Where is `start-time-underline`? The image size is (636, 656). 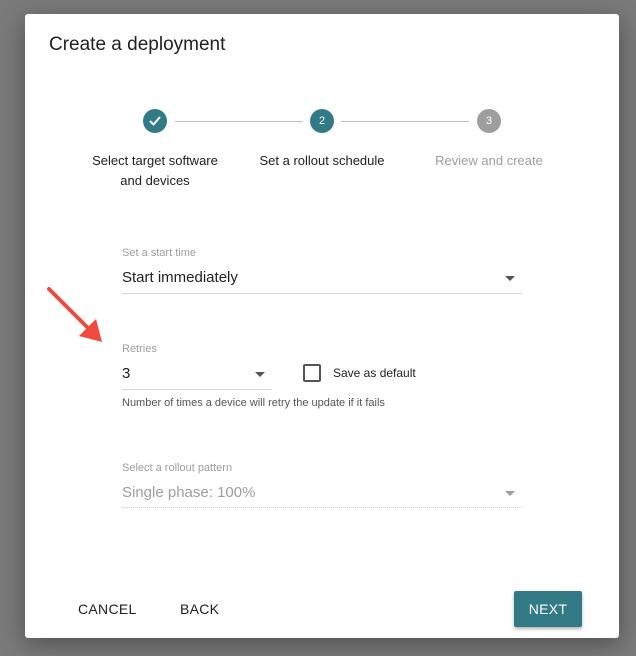
start-time-underline is located at coordinates (322, 293).